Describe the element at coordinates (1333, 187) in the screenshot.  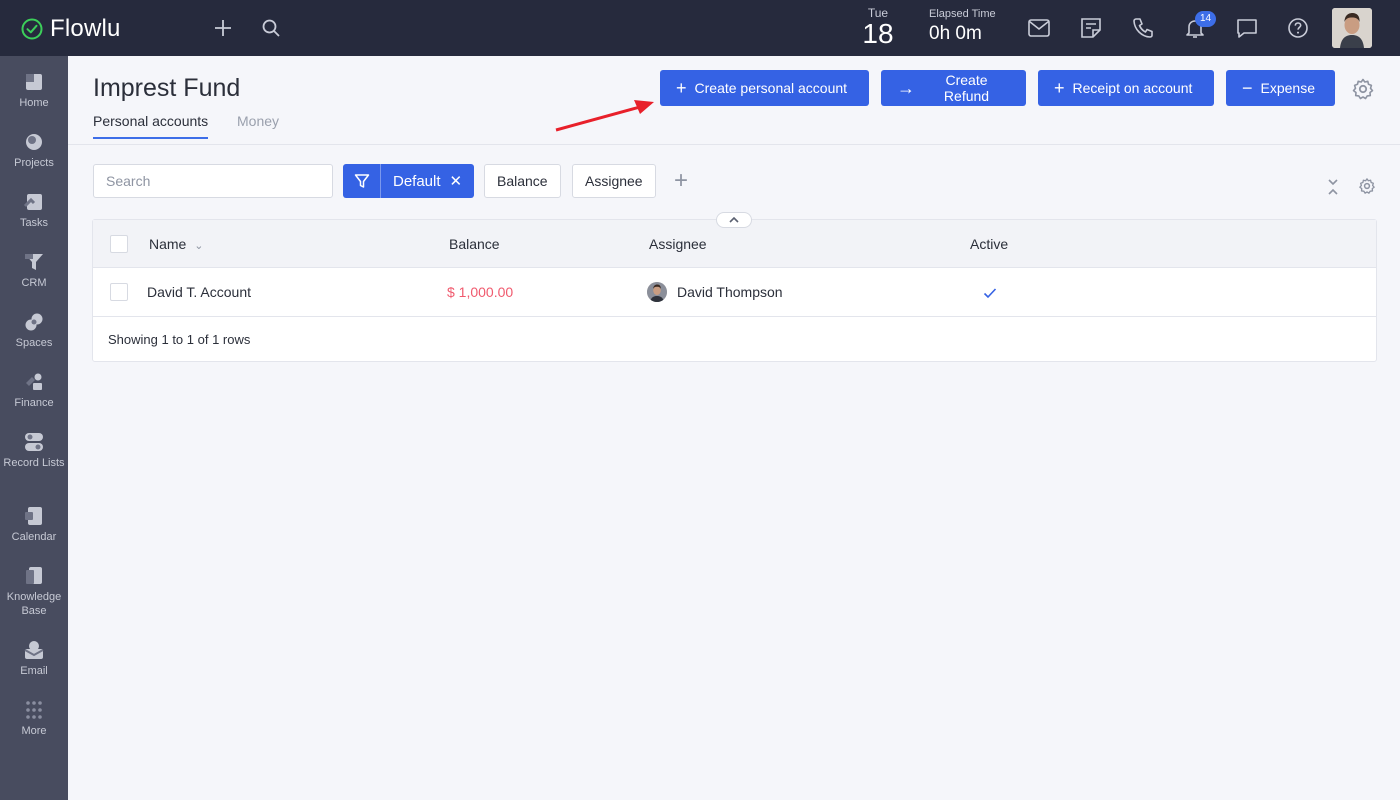
I see `collapse-icon` at that location.